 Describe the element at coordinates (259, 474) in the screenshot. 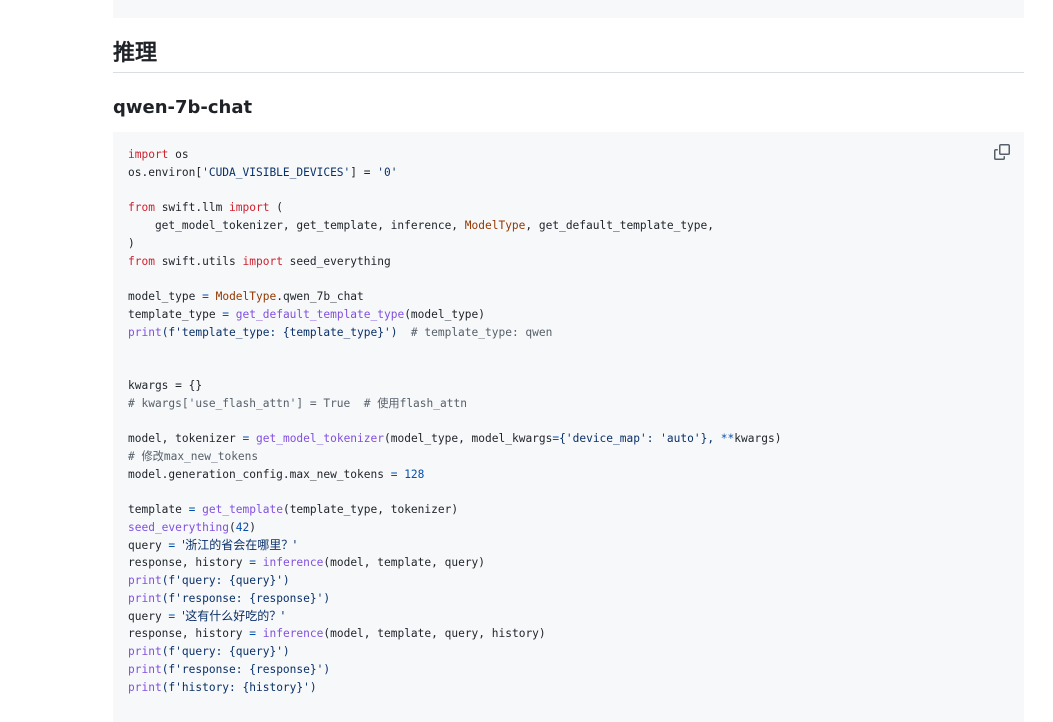

I see `code-token: model.generation_config.max_new_tokens` at that location.